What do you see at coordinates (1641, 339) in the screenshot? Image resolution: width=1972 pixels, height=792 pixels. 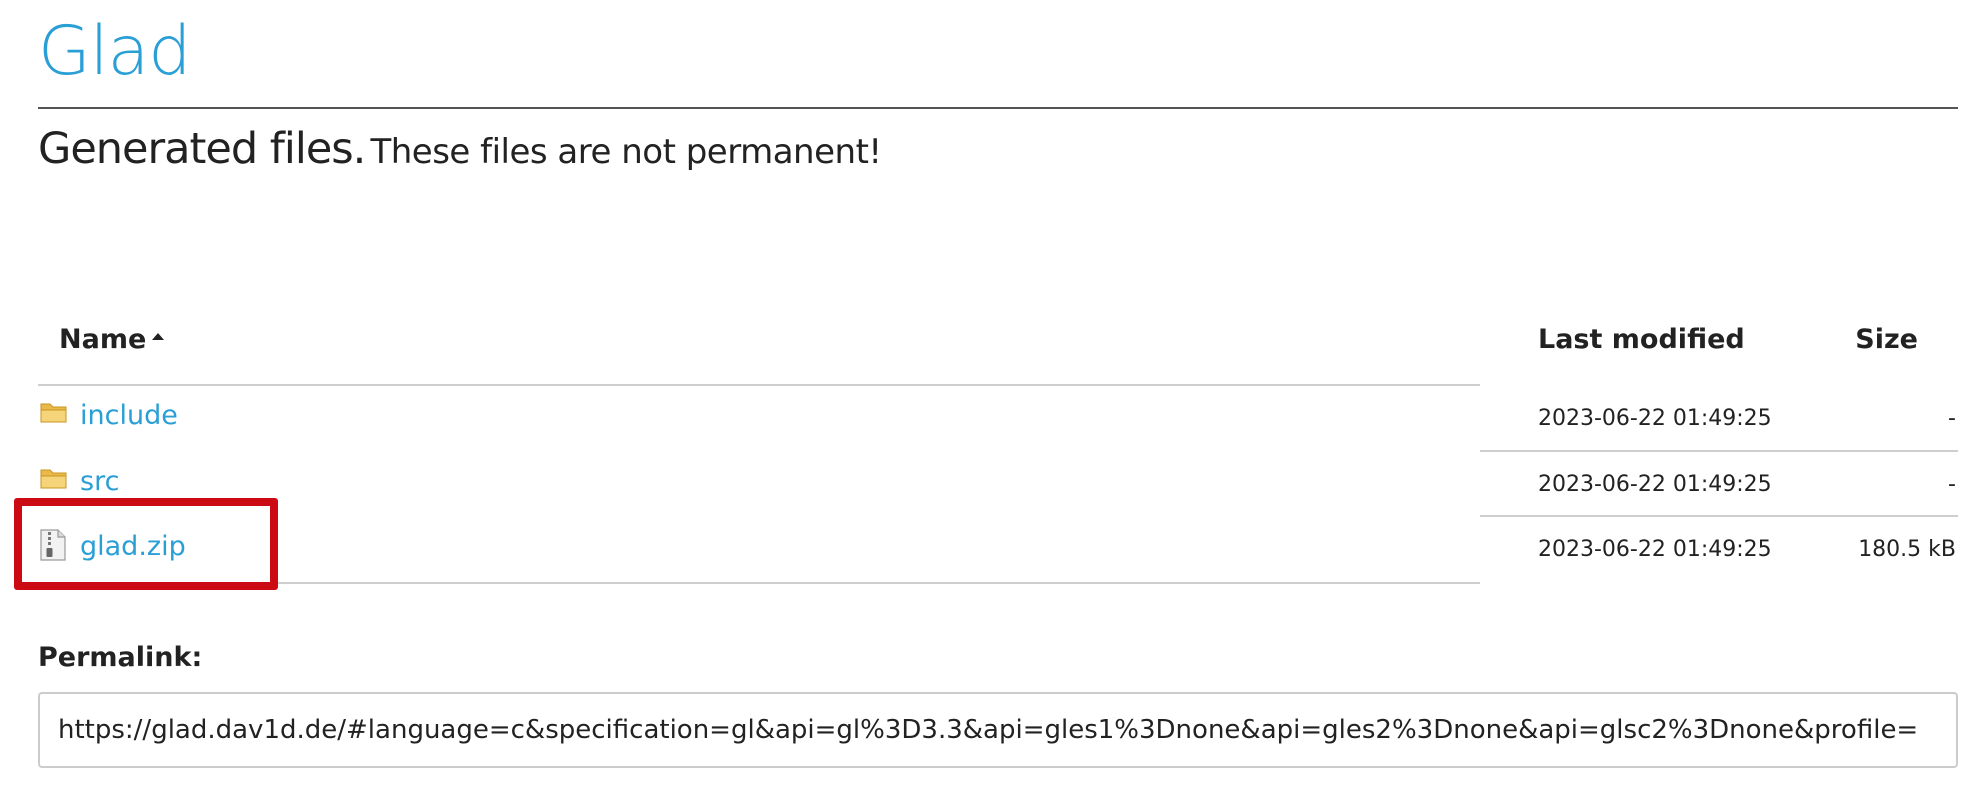 I see `column-header-last-modified: Last modified` at bounding box center [1641, 339].